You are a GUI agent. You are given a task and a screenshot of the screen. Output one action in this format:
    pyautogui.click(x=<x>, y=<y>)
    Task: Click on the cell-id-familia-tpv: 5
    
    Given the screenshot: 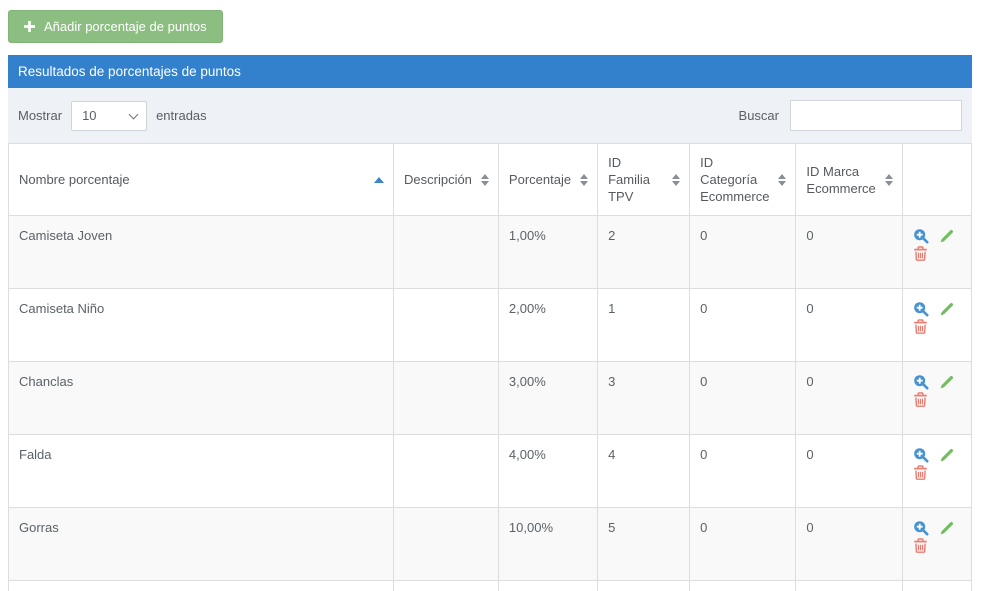 What is the action you would take?
    pyautogui.click(x=644, y=544)
    